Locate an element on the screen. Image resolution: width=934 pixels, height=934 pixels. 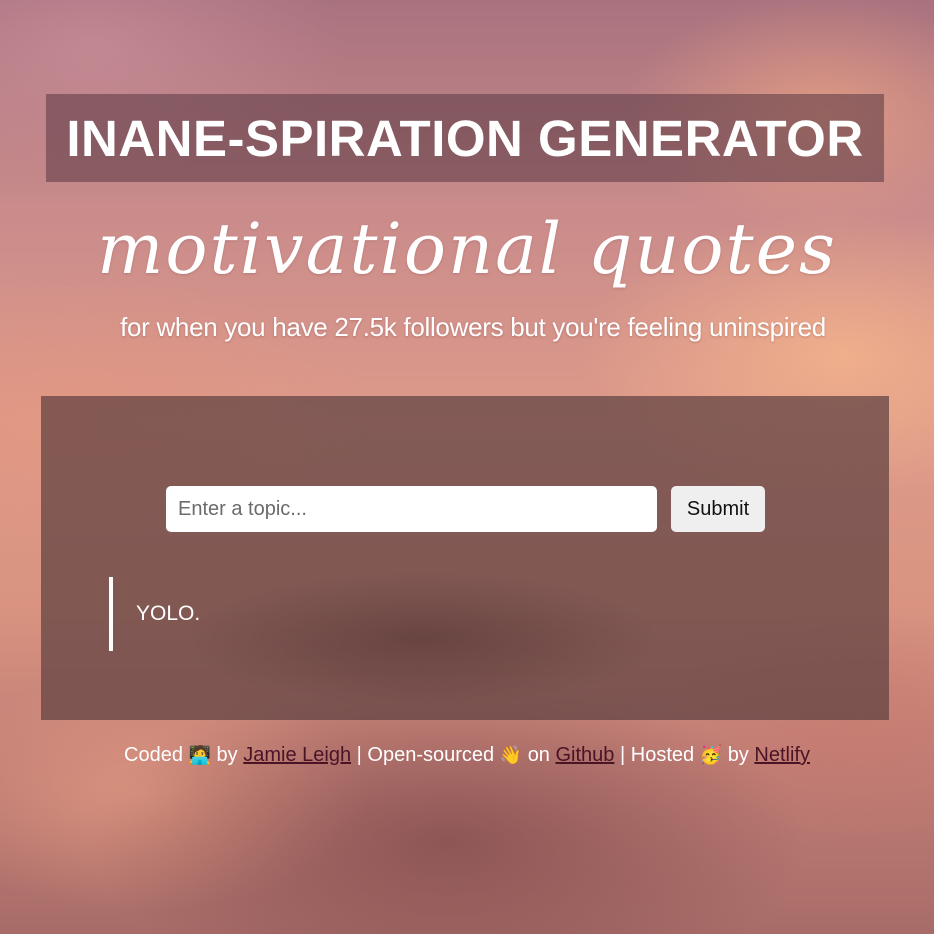
footer-coded-text: Coded is located at coordinates (153, 755).